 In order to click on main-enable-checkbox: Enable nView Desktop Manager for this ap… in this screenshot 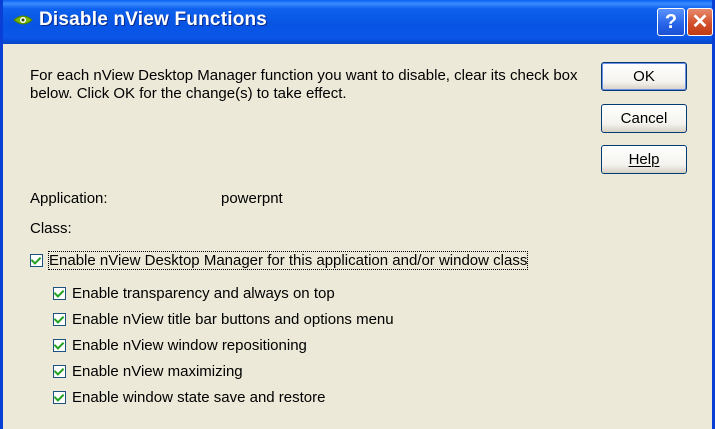, I will do `click(279, 260)`.